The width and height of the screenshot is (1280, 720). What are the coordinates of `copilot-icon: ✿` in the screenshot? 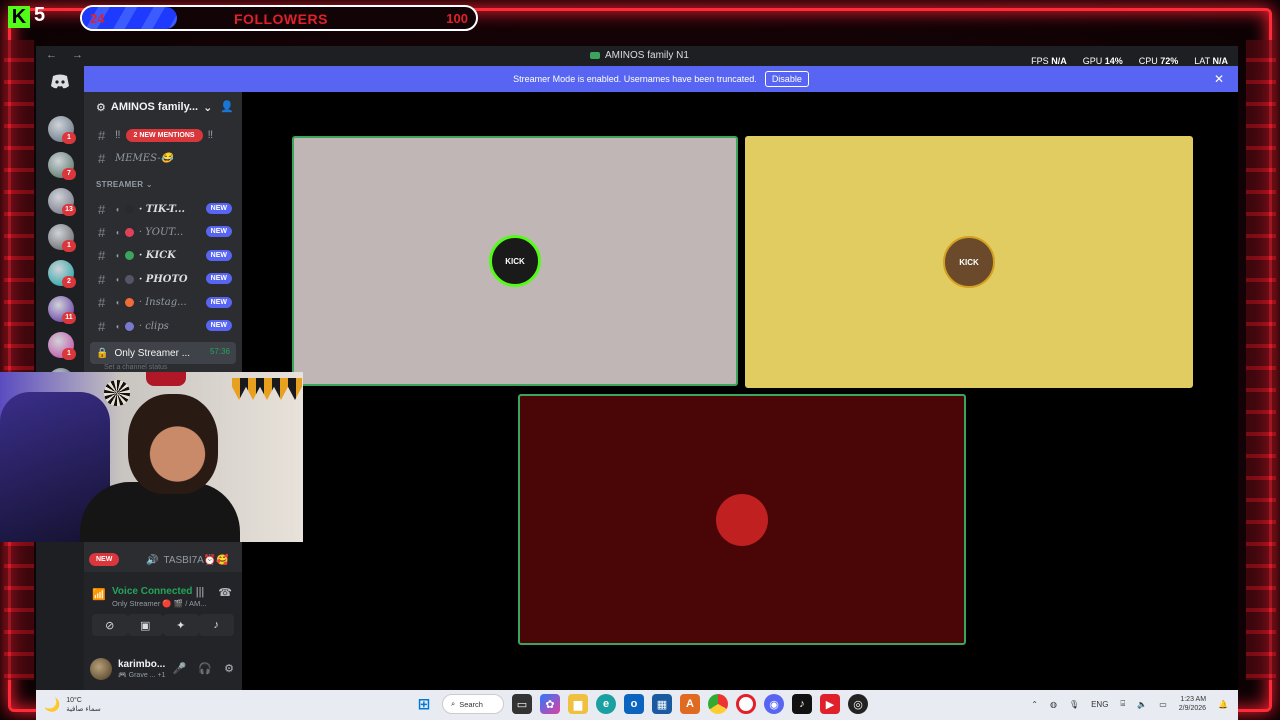 It's located at (550, 704).